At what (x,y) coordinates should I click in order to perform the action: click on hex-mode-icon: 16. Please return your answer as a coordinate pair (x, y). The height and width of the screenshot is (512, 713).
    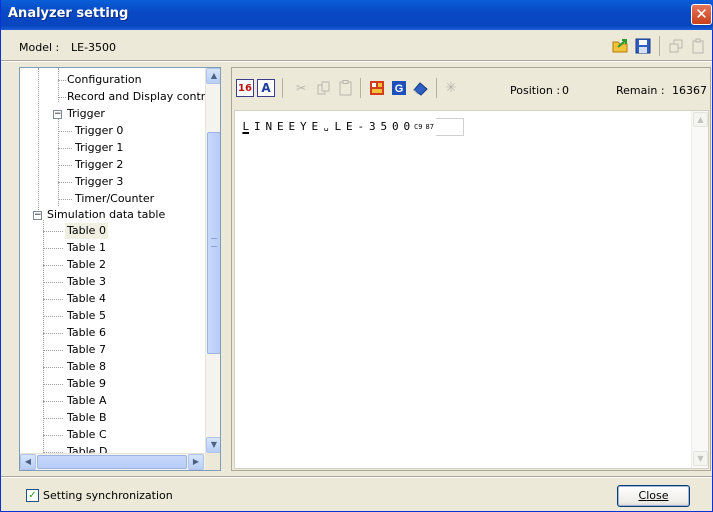
    Looking at the image, I should click on (245, 88).